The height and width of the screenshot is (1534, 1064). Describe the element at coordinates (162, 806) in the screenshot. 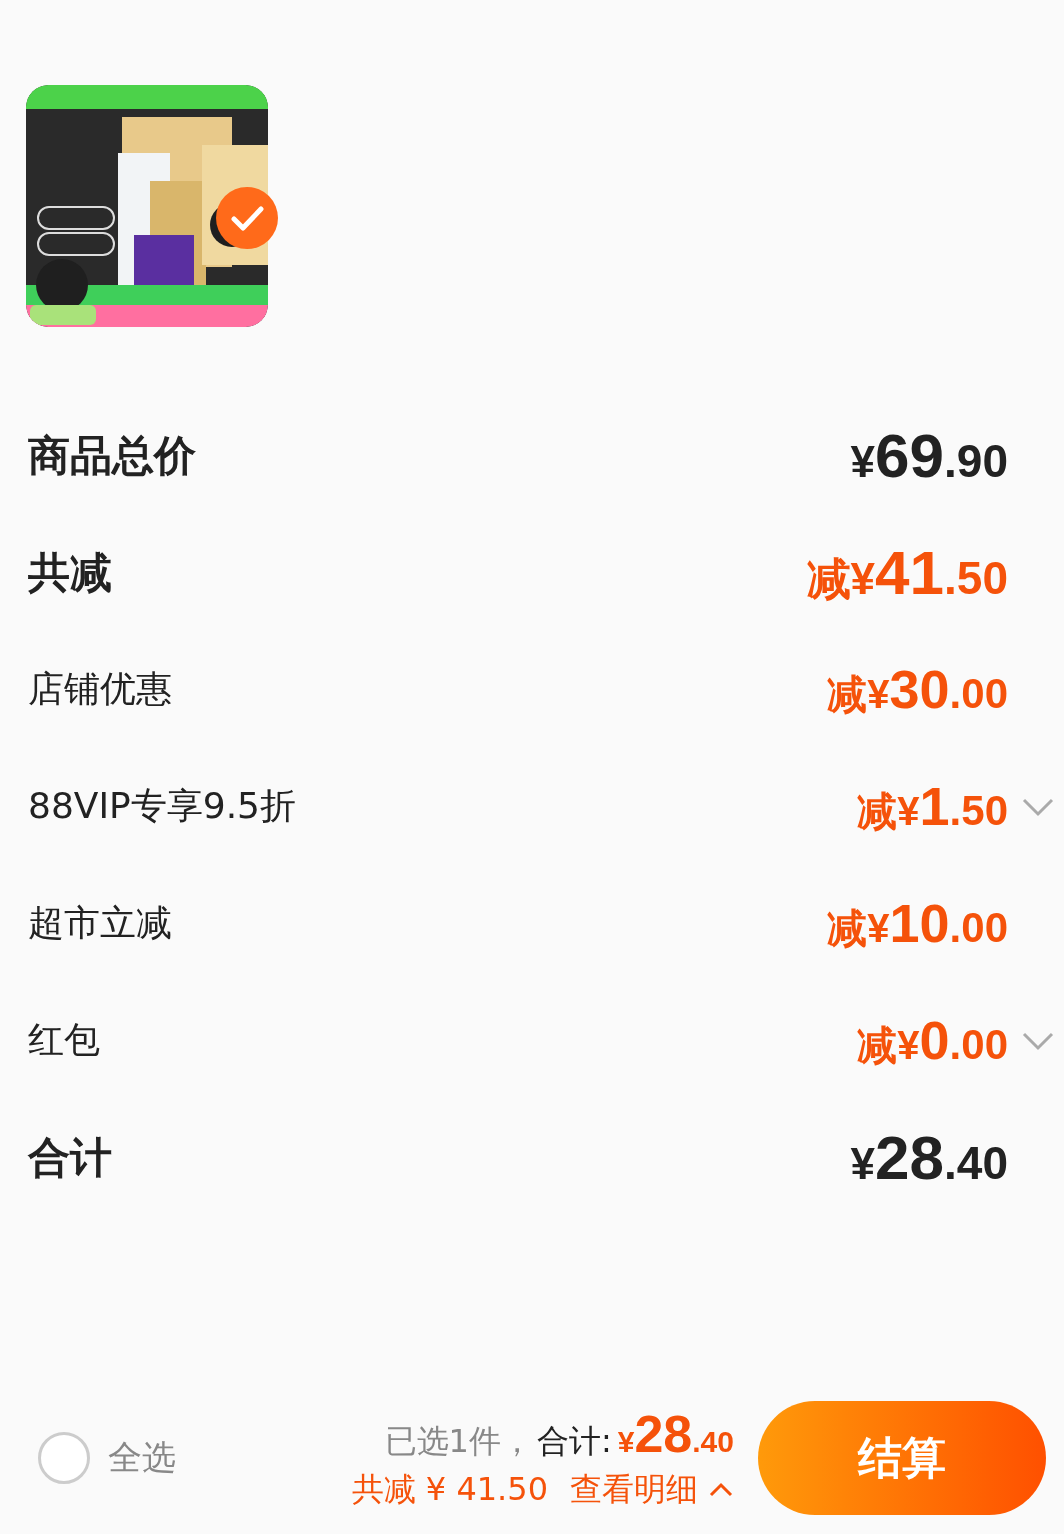

I see `summary-label: 88VIP专享9.5折` at that location.